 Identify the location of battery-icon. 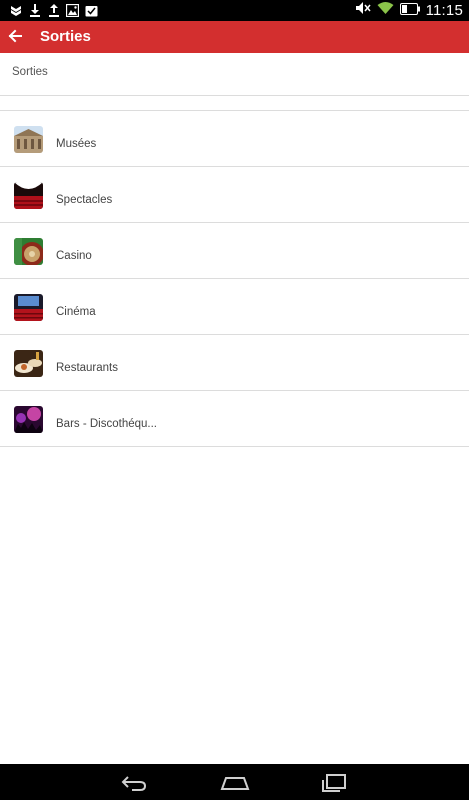
(409, 11).